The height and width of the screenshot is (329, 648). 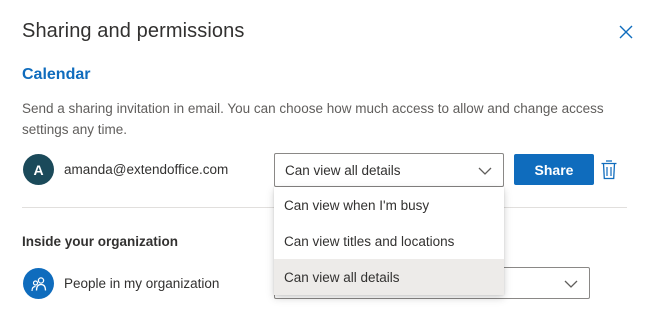 What do you see at coordinates (357, 205) in the screenshot?
I see `menu-item-label: Can view when I'm busy` at bounding box center [357, 205].